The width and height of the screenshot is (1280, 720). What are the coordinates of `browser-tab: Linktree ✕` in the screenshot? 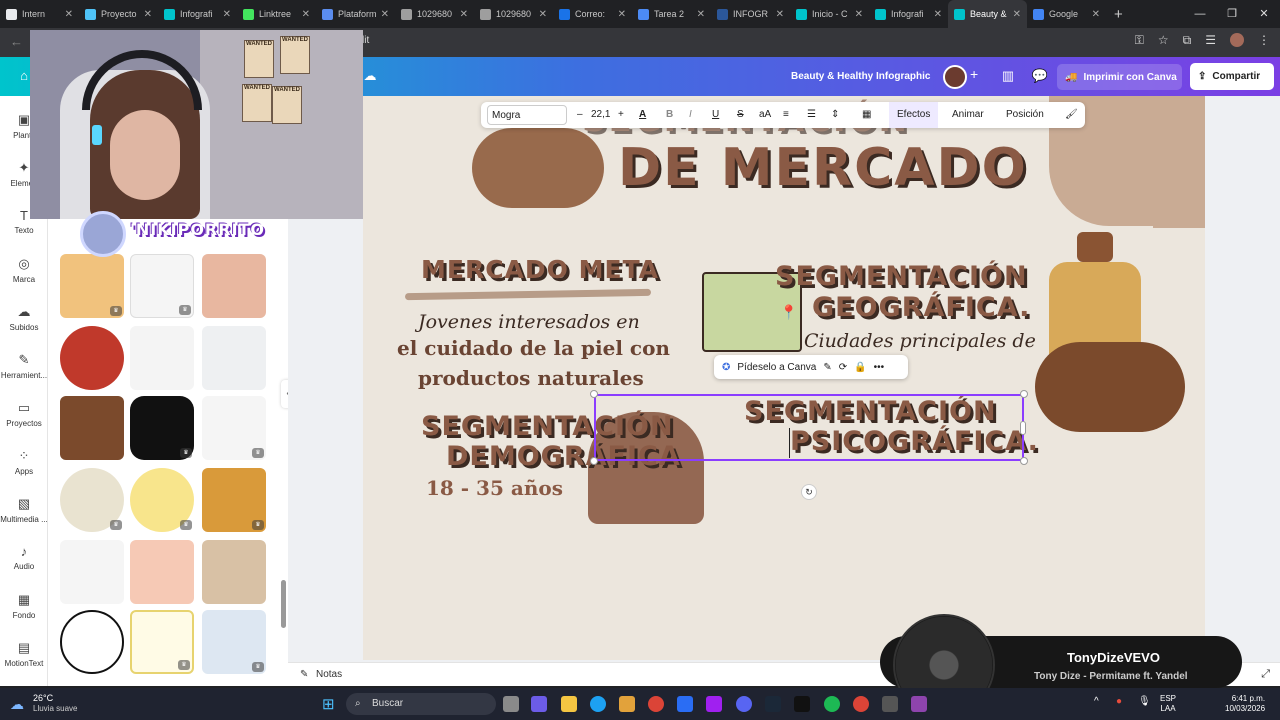 It's located at (276, 14).